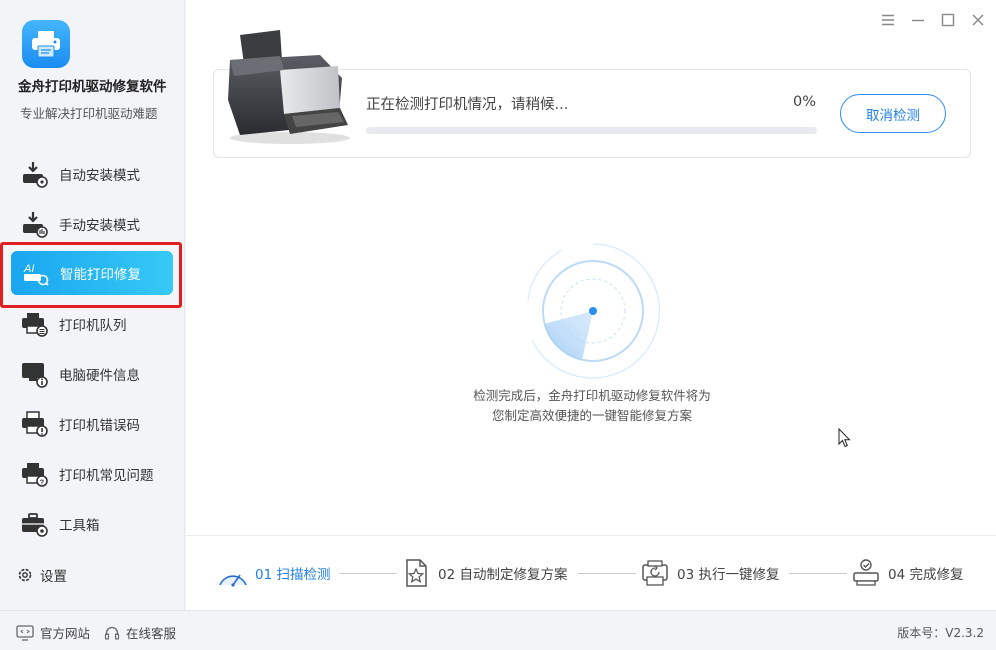 The width and height of the screenshot is (996, 650). Describe the element at coordinates (151, 633) in the screenshot. I see `online-support-label: 在线客服` at that location.